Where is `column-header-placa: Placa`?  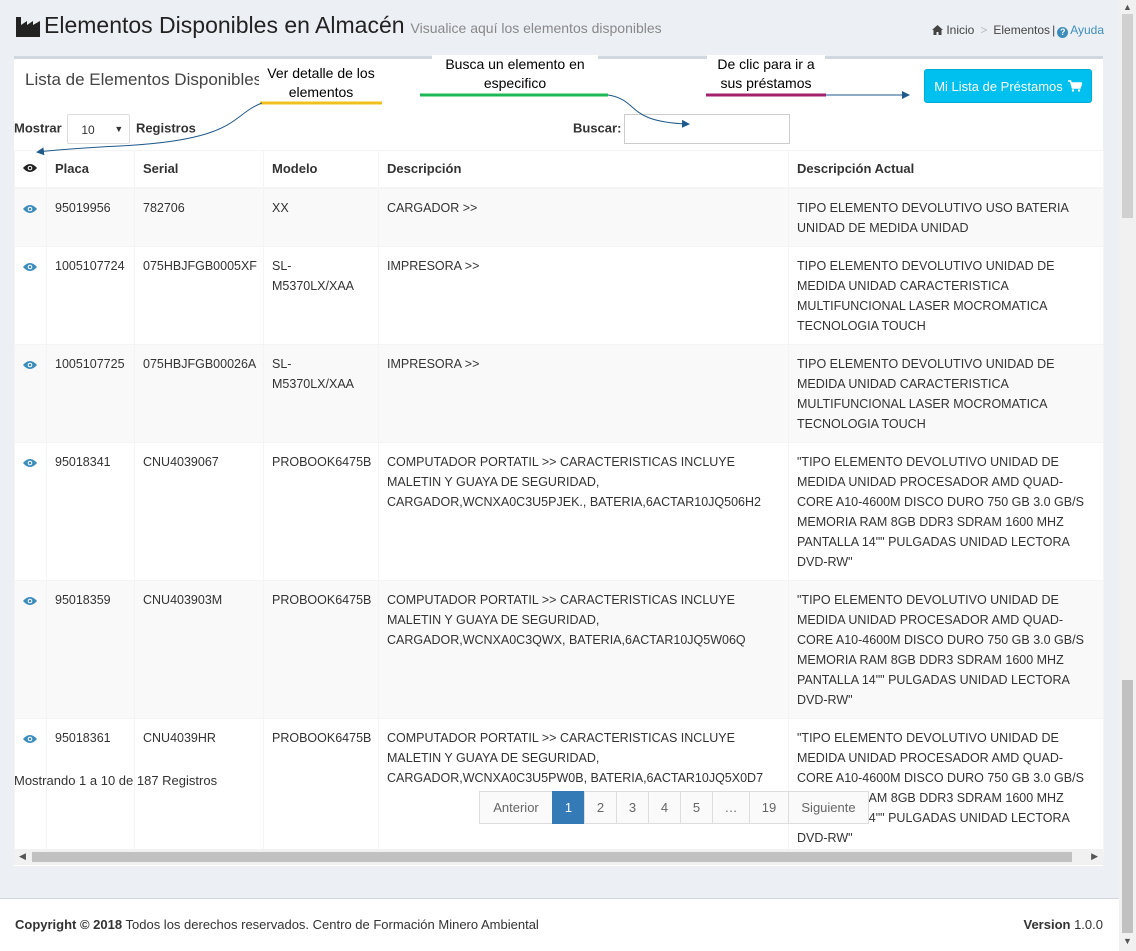 column-header-placa: Placa is located at coordinates (90, 169).